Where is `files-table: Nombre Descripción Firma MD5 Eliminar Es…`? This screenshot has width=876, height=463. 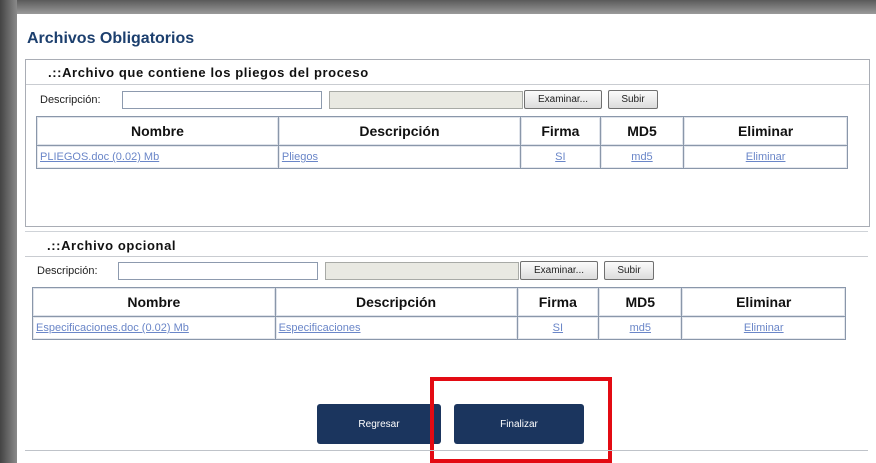
files-table: Nombre Descripción Firma MD5 Eliminar Es… is located at coordinates (439, 313).